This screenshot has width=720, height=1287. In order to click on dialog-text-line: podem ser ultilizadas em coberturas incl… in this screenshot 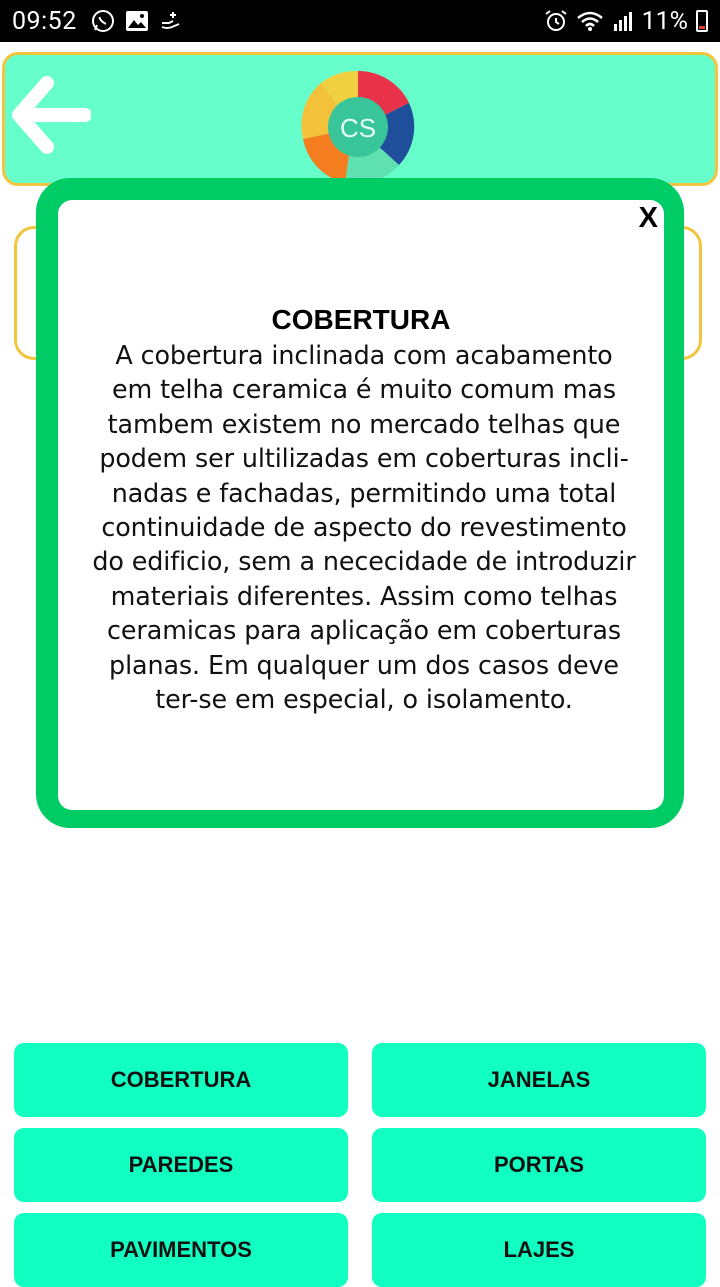, I will do `click(364, 458)`.